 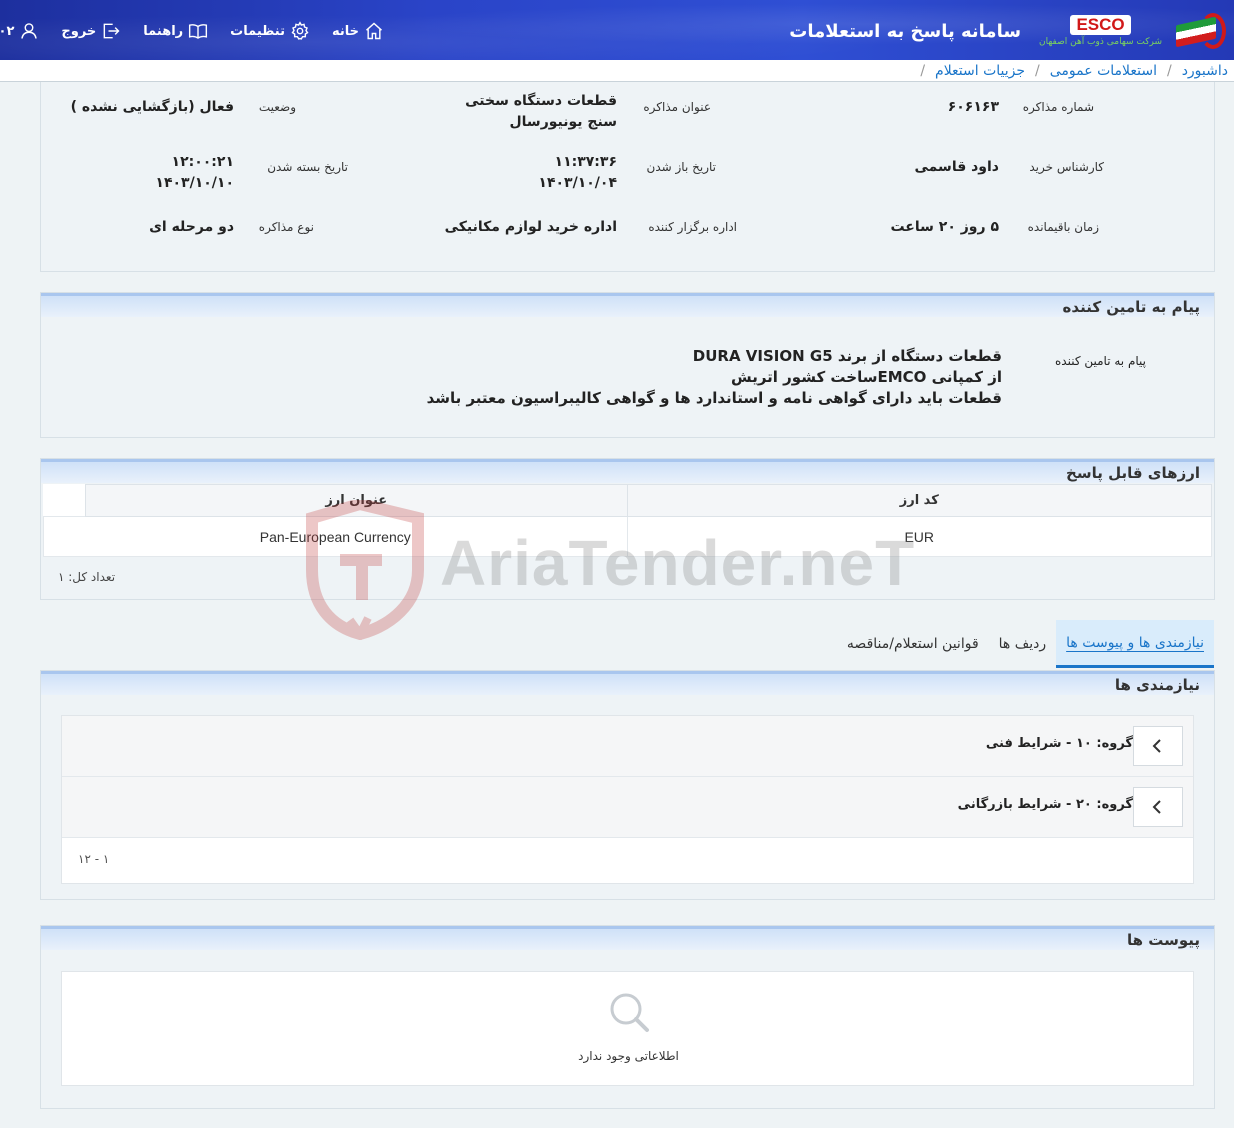 What do you see at coordinates (681, 167) in the screenshot?
I see `open-date-label: تاریخ باز شدن` at bounding box center [681, 167].